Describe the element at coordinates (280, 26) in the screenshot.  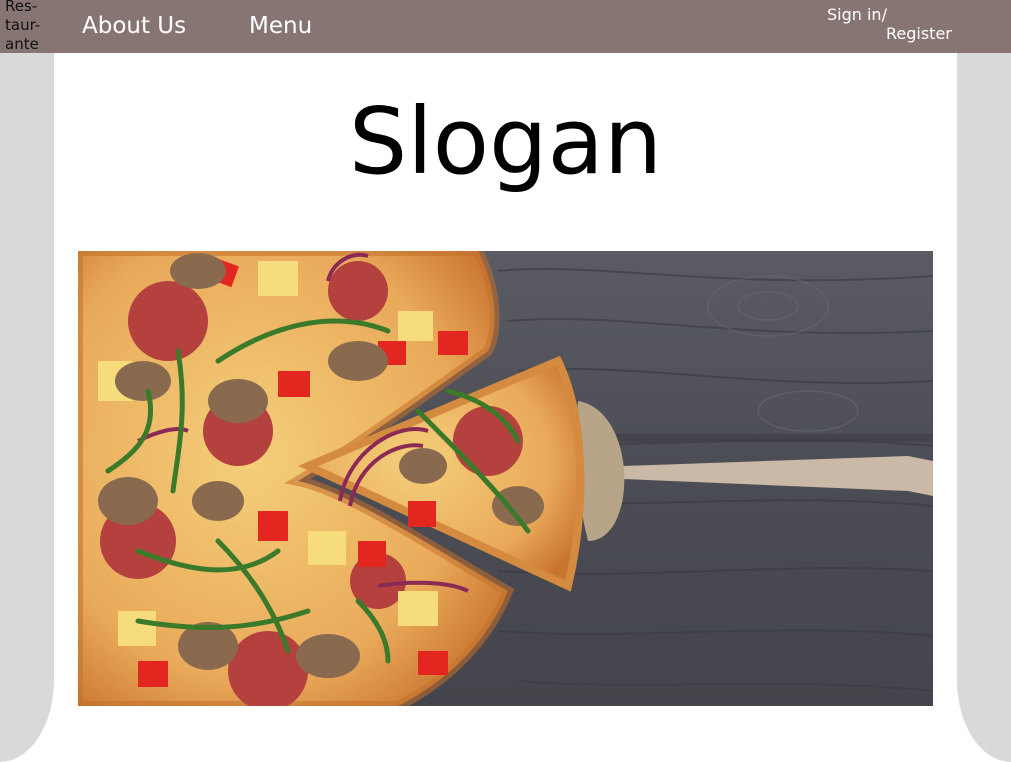
I see `nav-menu-link: Menu` at that location.